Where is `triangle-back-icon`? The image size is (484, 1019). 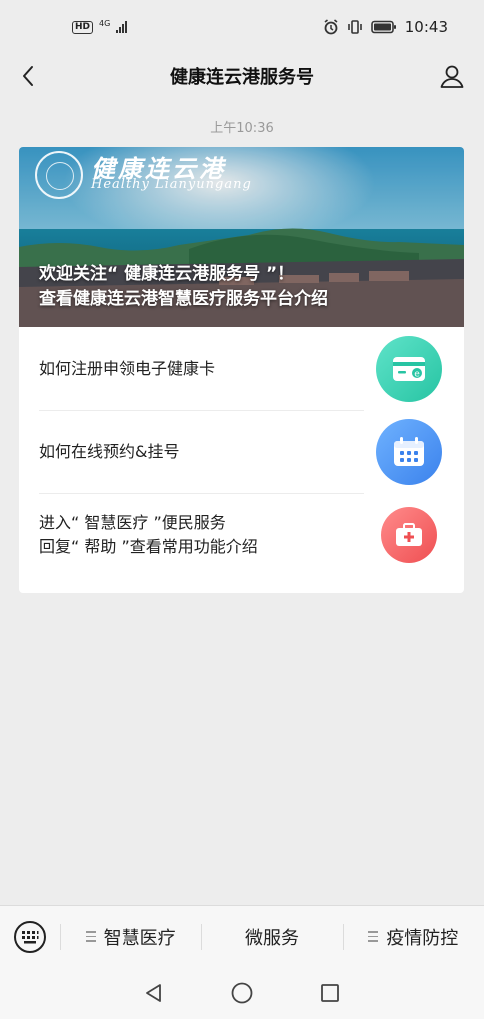
triangle-back-icon is located at coordinates (153, 993).